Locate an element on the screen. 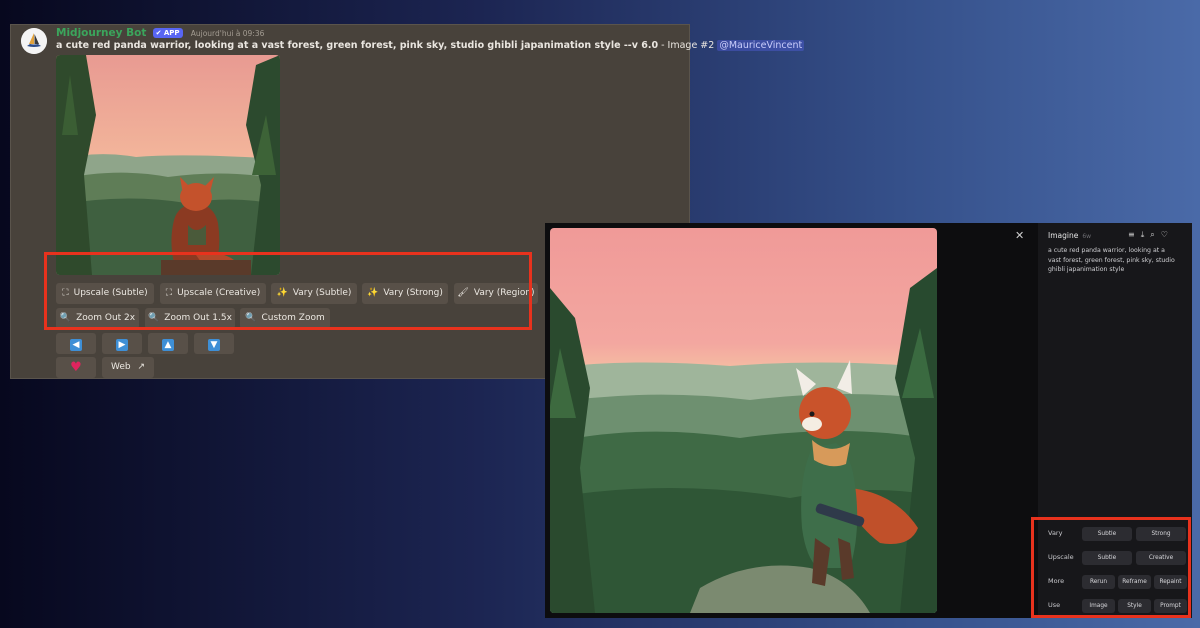 The height and width of the screenshot is (628, 1200). arrow-up-icon: ▲ is located at coordinates (168, 345).